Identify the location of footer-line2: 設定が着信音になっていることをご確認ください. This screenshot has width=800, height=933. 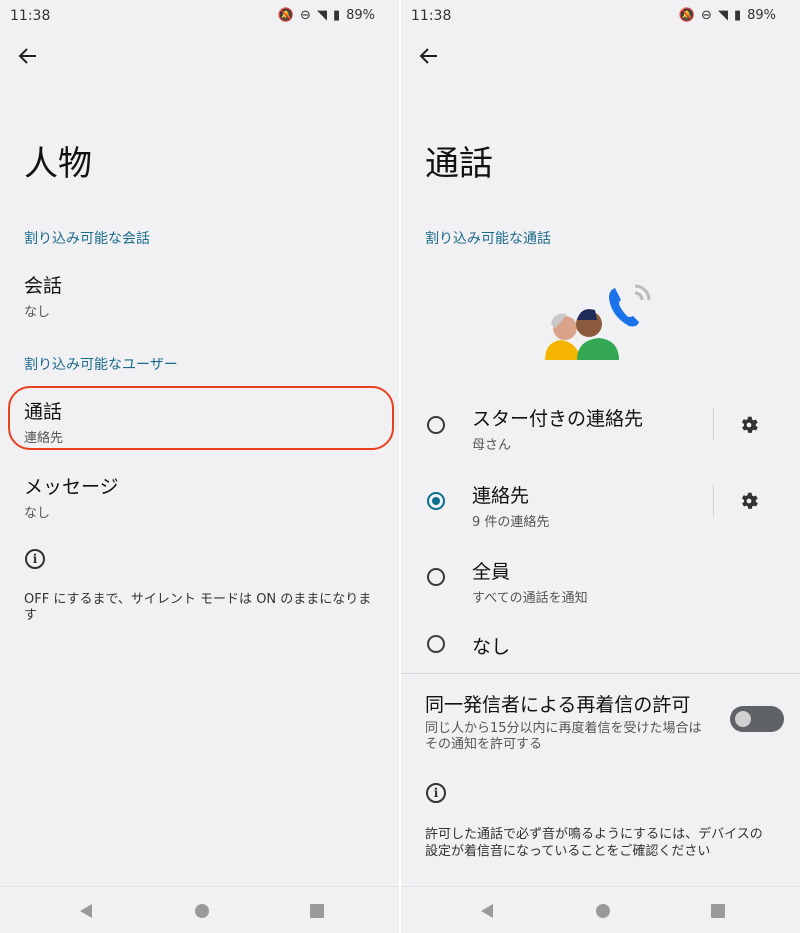
(568, 851).